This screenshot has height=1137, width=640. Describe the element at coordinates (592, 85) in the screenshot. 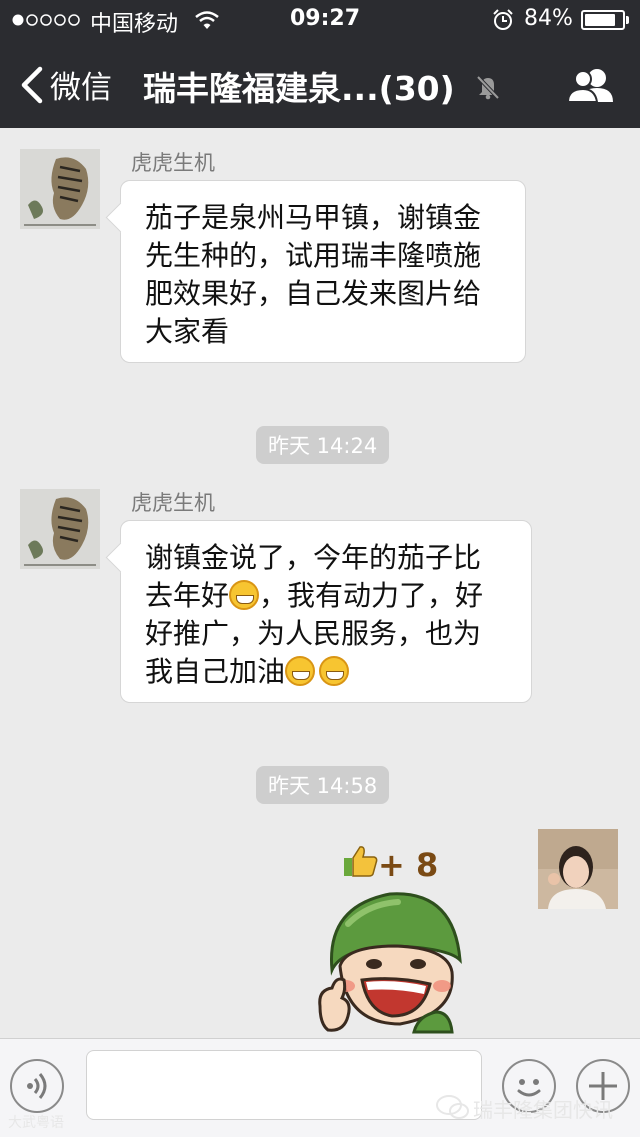

I see `group-members-icon` at that location.